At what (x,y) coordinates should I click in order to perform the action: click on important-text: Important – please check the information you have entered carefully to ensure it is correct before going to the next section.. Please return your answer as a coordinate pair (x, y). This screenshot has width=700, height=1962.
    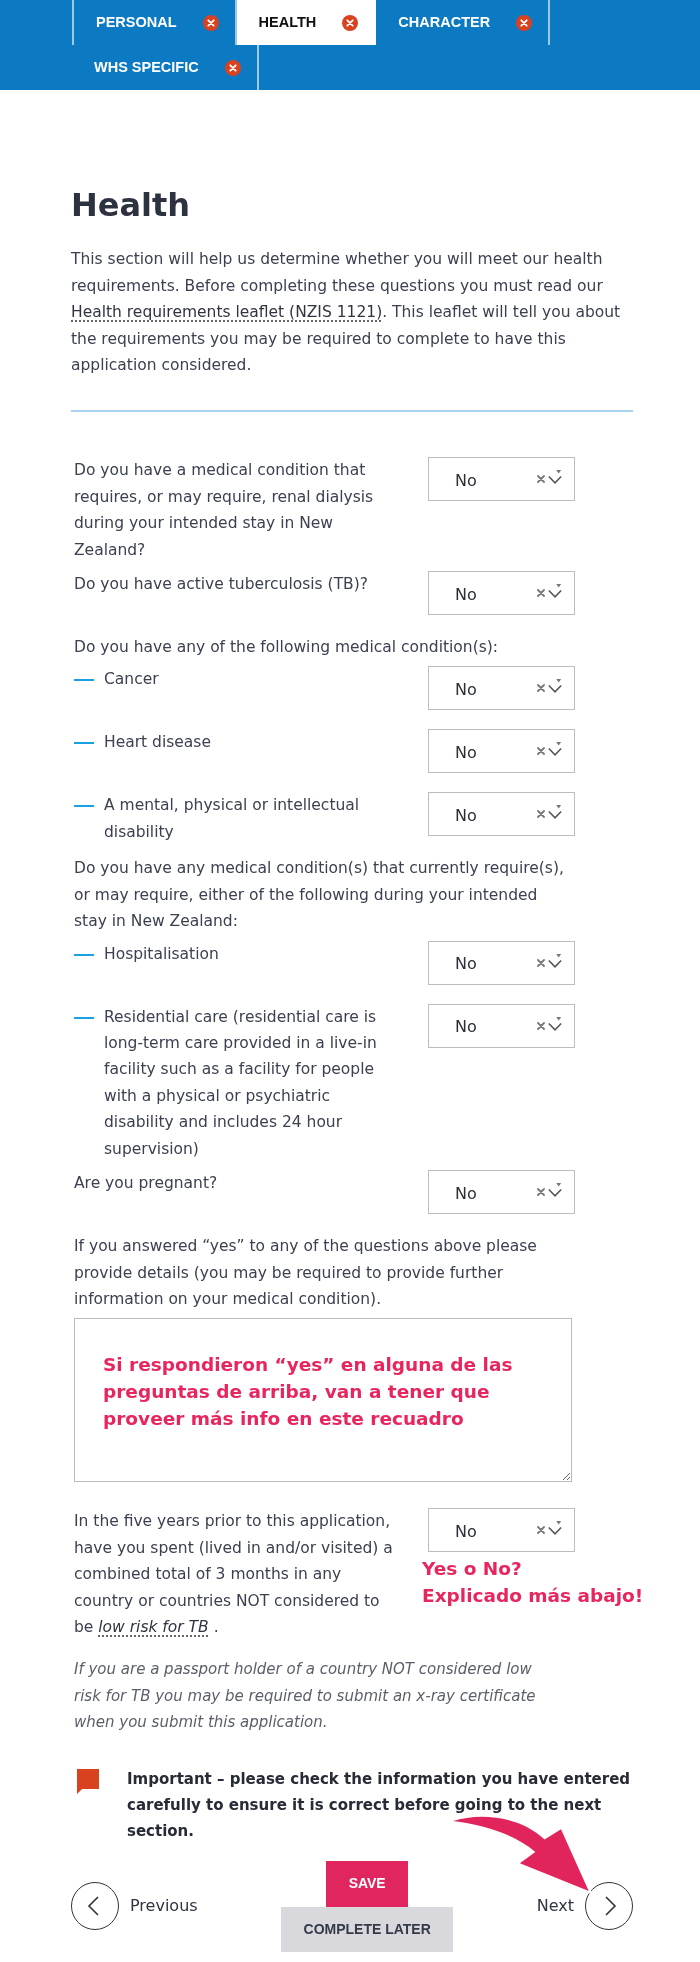
    Looking at the image, I should click on (379, 1805).